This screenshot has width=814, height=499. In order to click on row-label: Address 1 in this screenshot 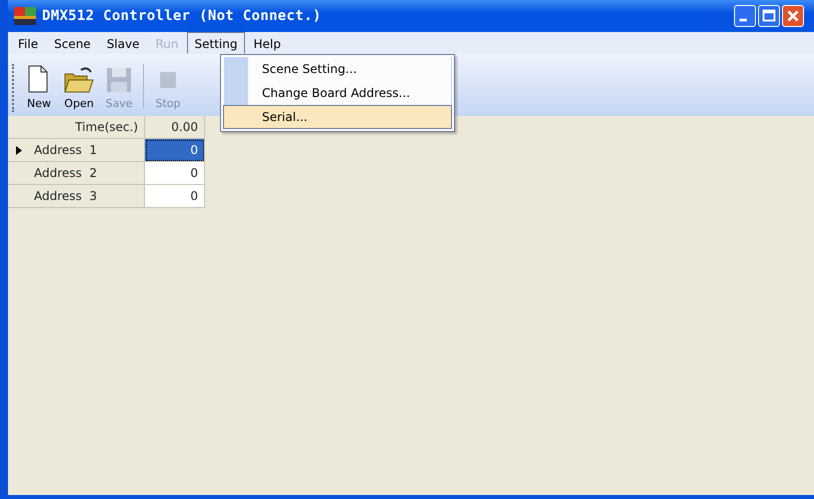, I will do `click(66, 150)`.